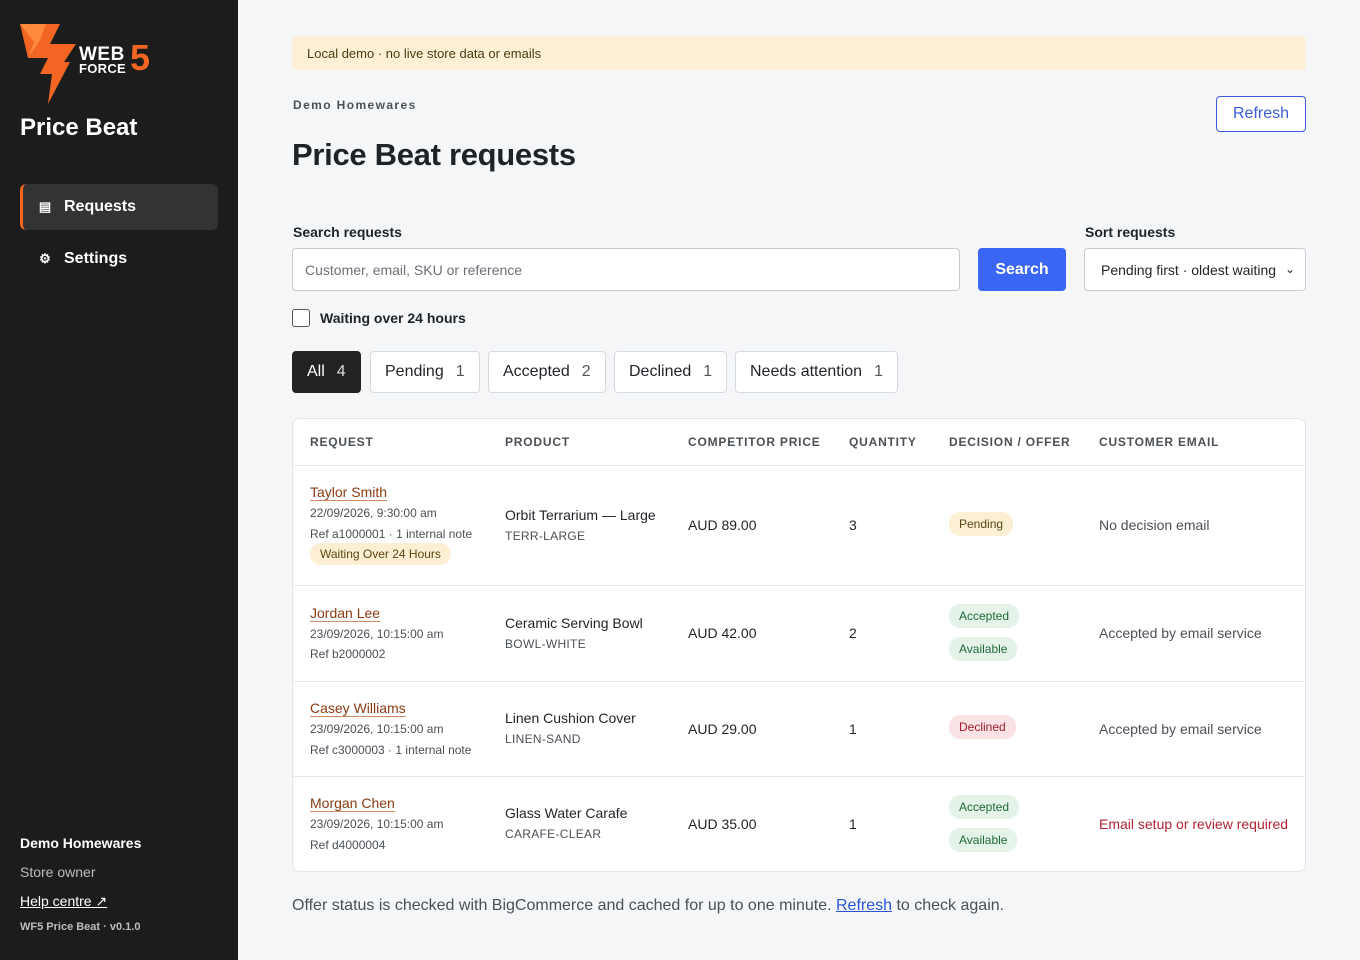 This screenshot has width=1360, height=960. What do you see at coordinates (545, 536) in the screenshot?
I see `product-sku: TERR-LARGE` at bounding box center [545, 536].